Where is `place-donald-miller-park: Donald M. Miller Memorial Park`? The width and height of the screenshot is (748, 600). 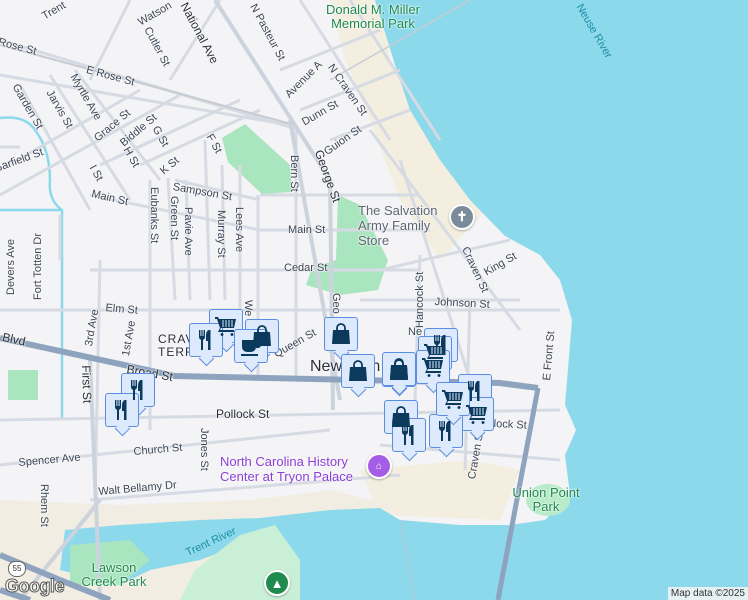 place-donald-miller-park: Donald M. Miller Memorial Park is located at coordinates (373, 17).